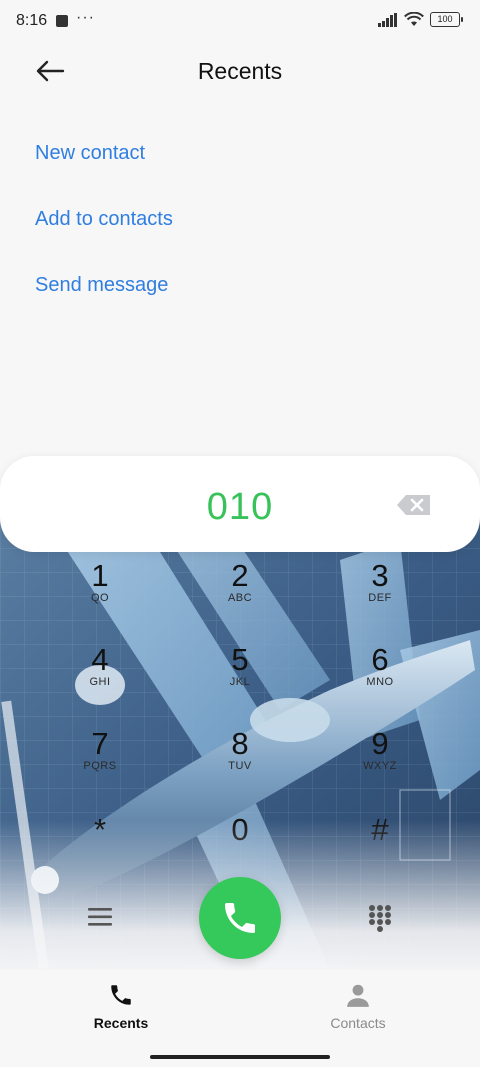 The width and height of the screenshot is (480, 1067). What do you see at coordinates (240, 504) in the screenshot?
I see `number-display-panel: 010` at bounding box center [240, 504].